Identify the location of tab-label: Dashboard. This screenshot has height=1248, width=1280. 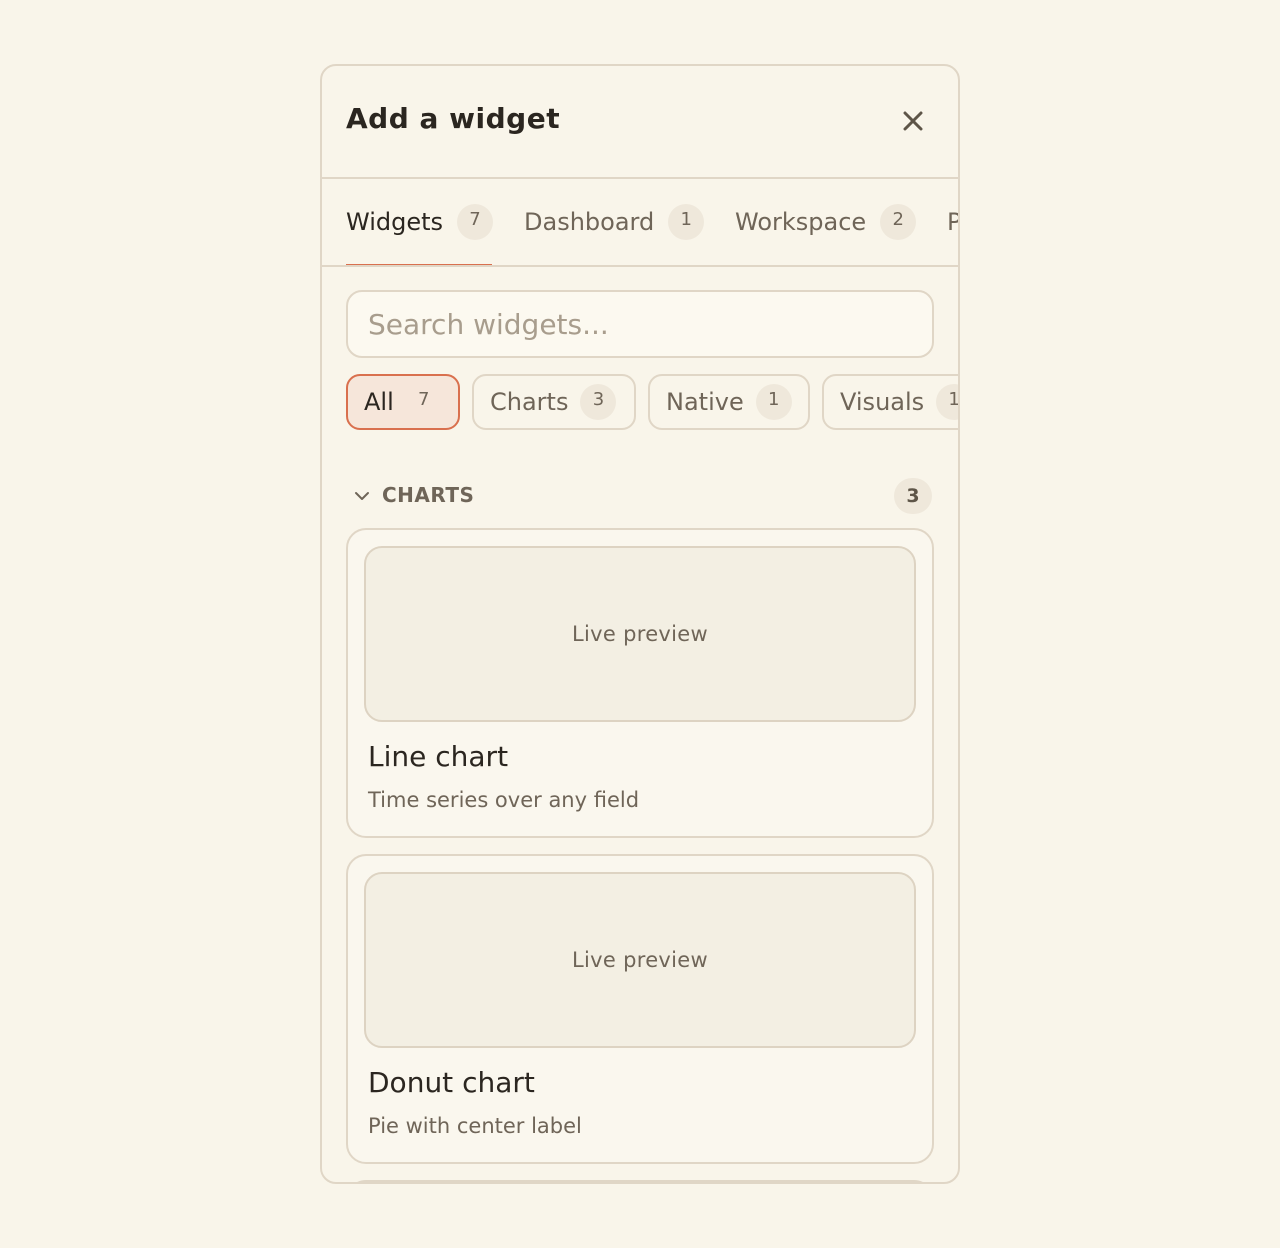
(589, 222).